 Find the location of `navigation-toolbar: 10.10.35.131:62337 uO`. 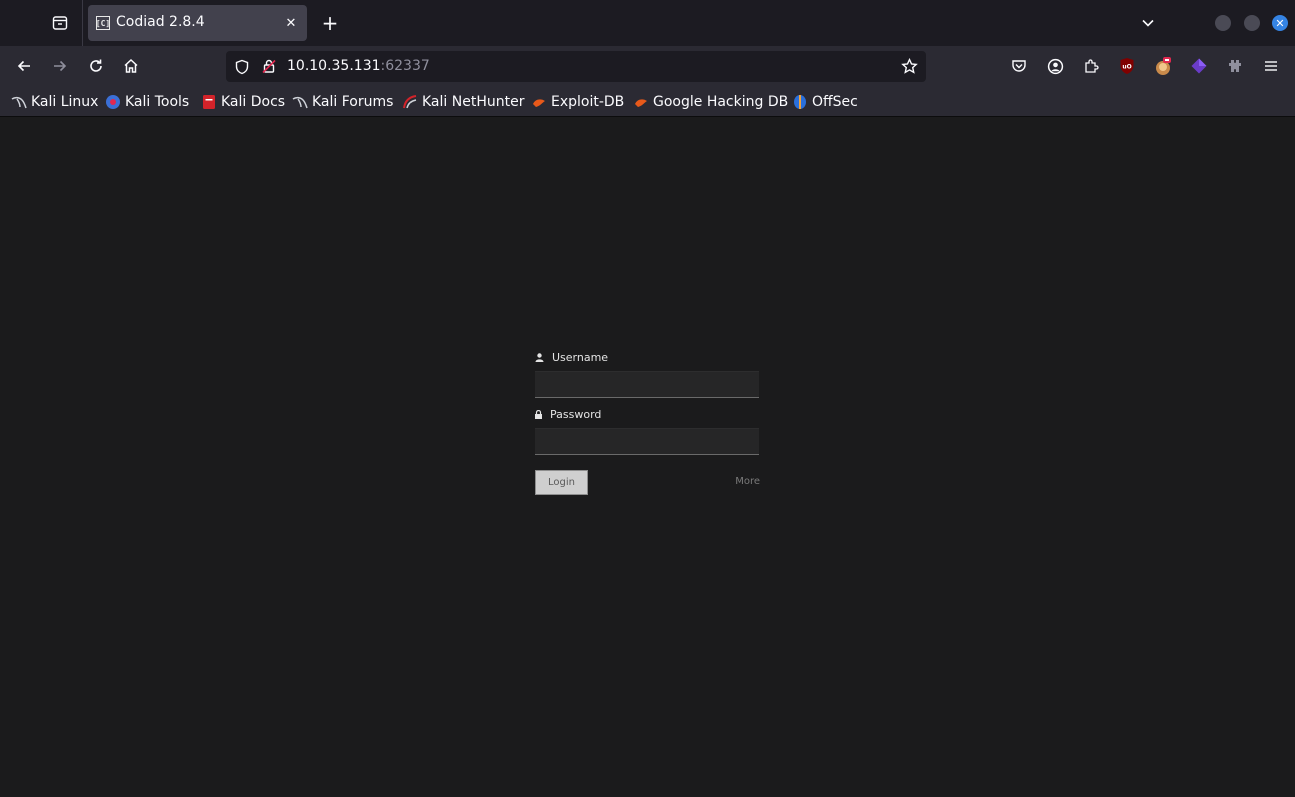

navigation-toolbar: 10.10.35.131:62337 uO is located at coordinates (647, 66).